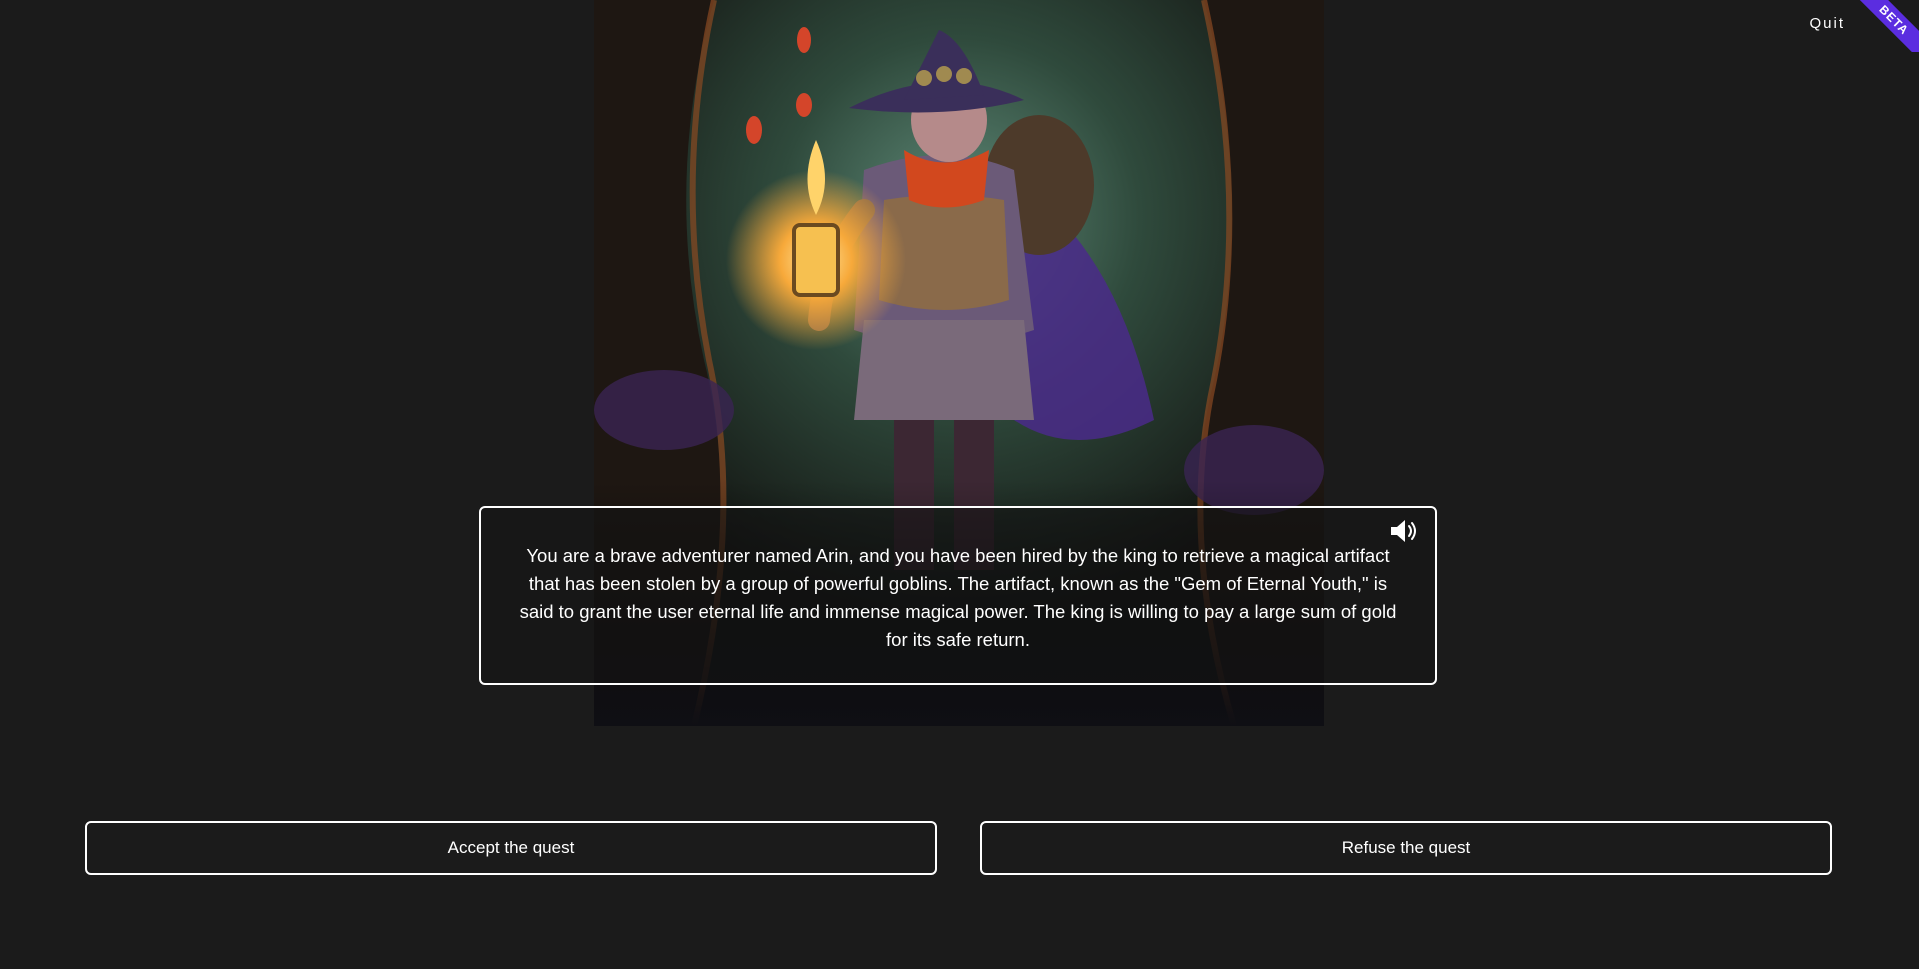 This screenshot has width=1919, height=969. What do you see at coordinates (1404, 531) in the screenshot?
I see `speaker-icon` at bounding box center [1404, 531].